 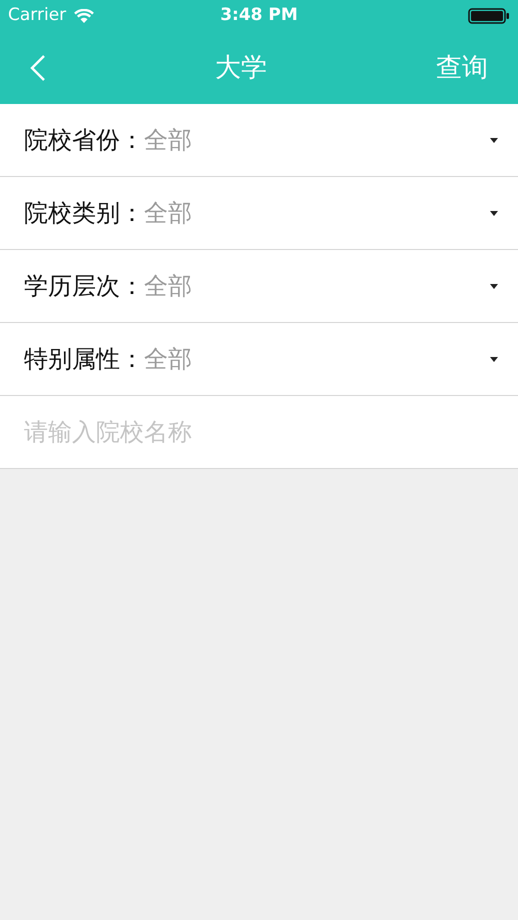 I want to click on filter-row: 院校类别：全部, so click(x=259, y=213).